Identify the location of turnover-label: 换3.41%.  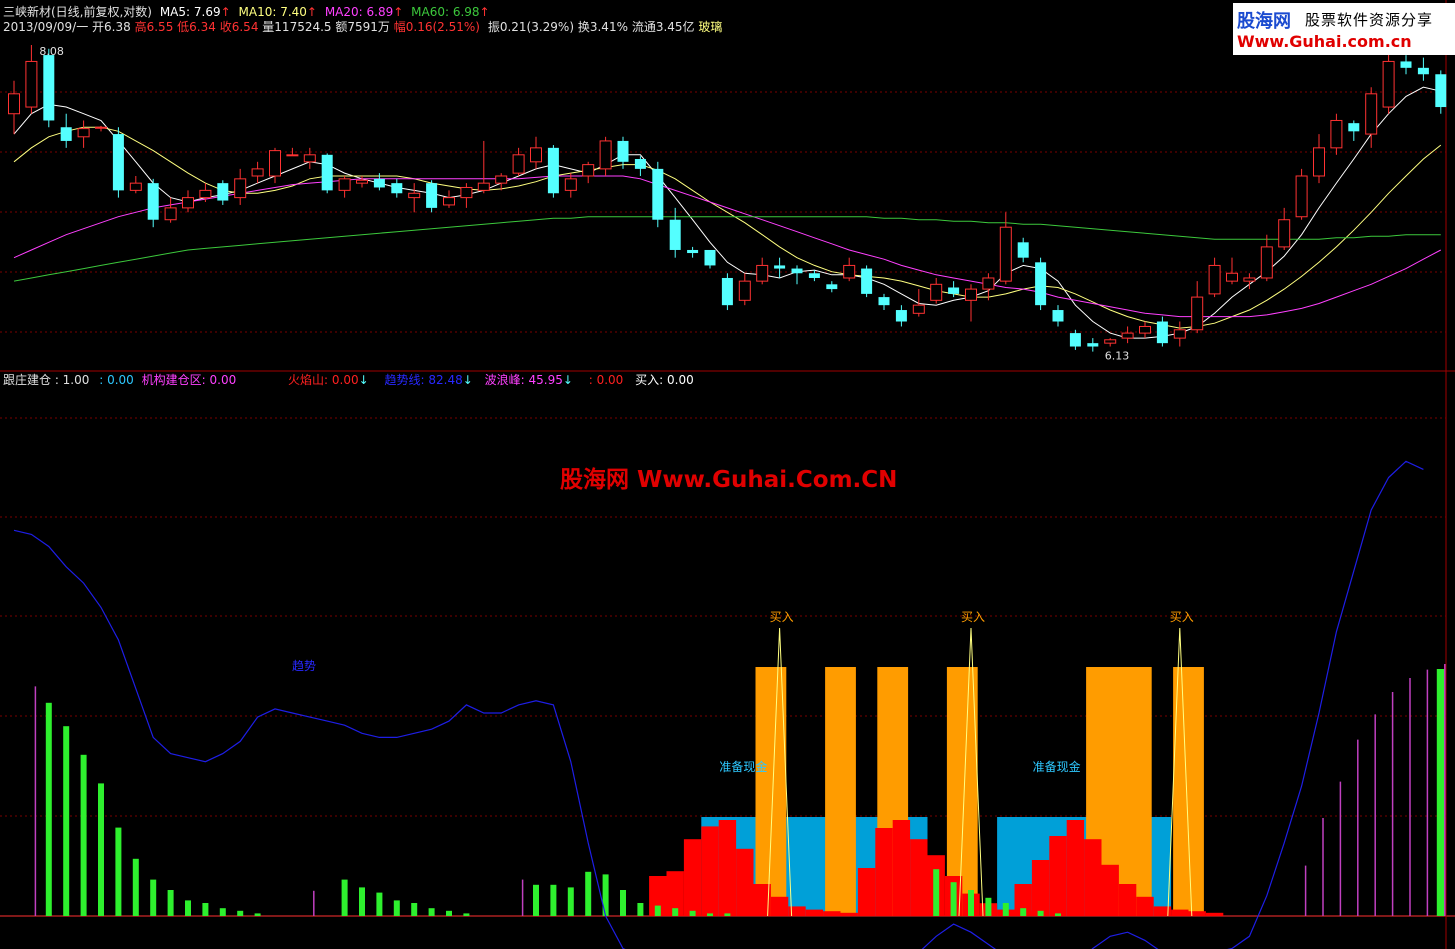
(602, 27).